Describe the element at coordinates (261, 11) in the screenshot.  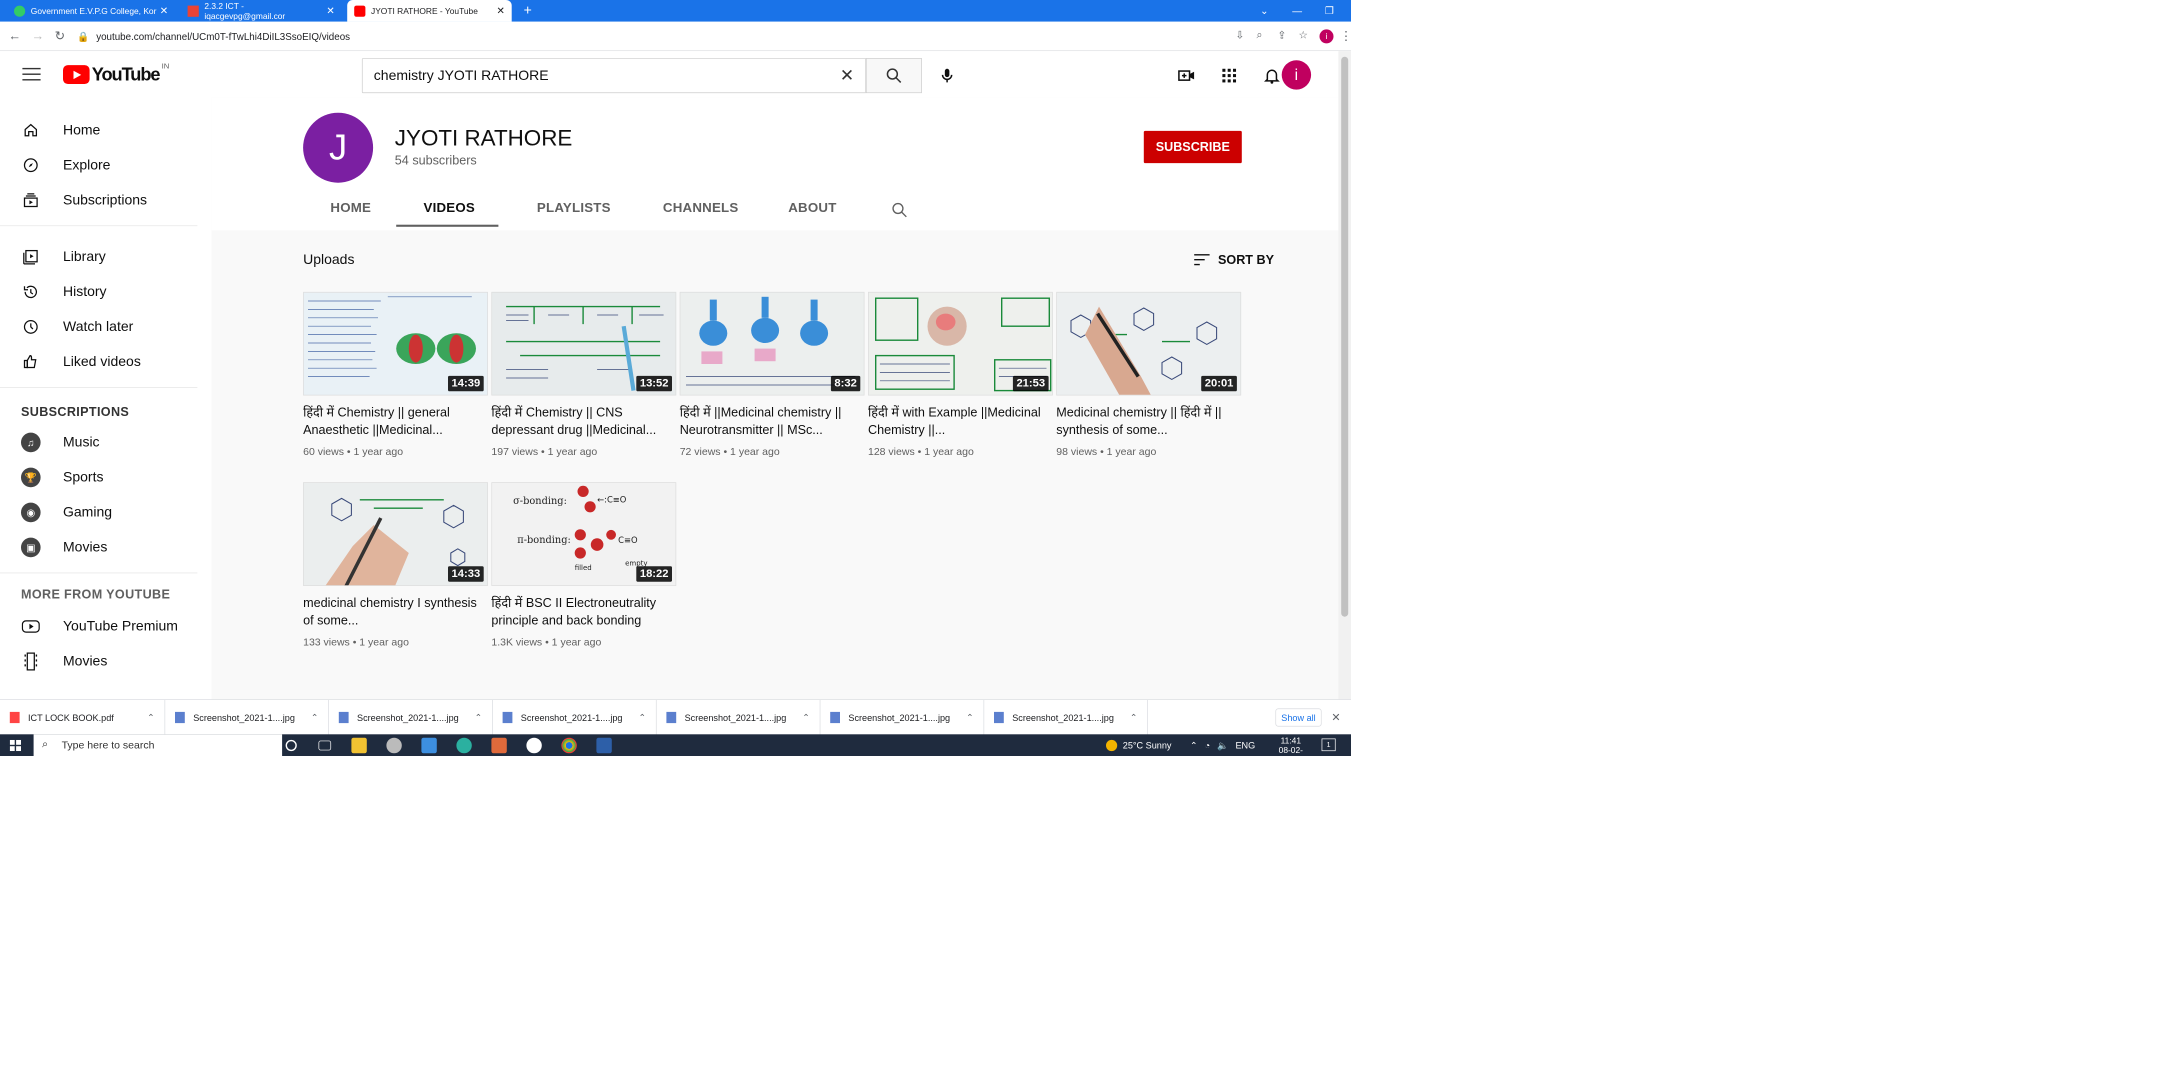
I see `browser-tab: 2.3.2 ICT - iqacgevpg@gmail.cor ✕` at that location.